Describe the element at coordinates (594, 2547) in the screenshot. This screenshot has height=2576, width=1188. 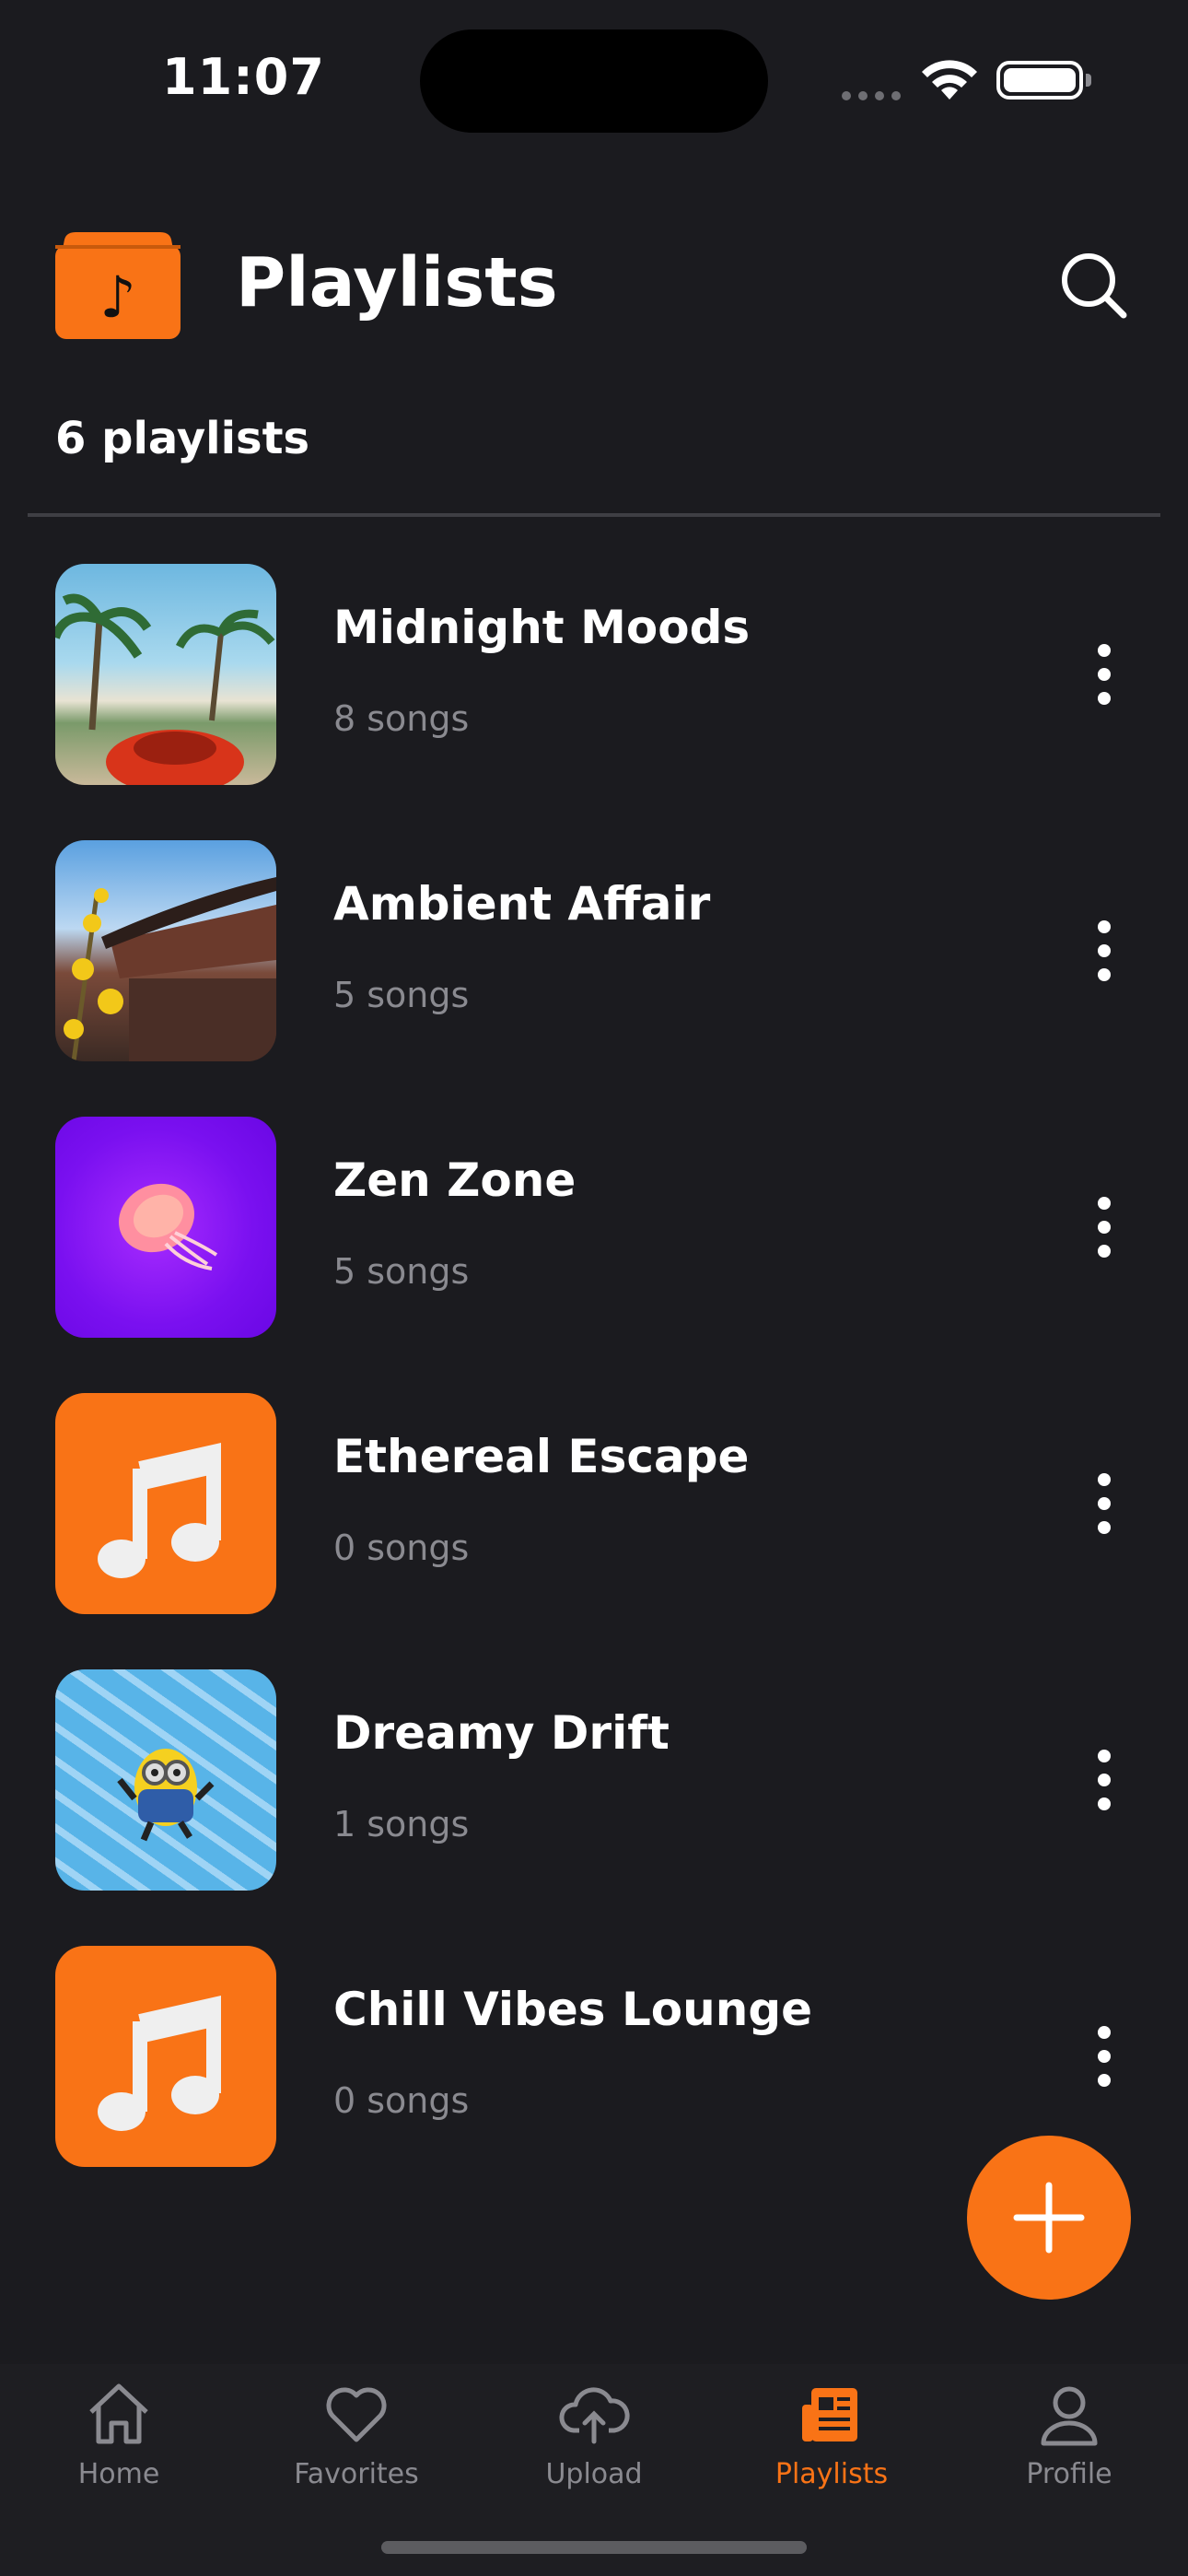
I see `home-indicator` at that location.